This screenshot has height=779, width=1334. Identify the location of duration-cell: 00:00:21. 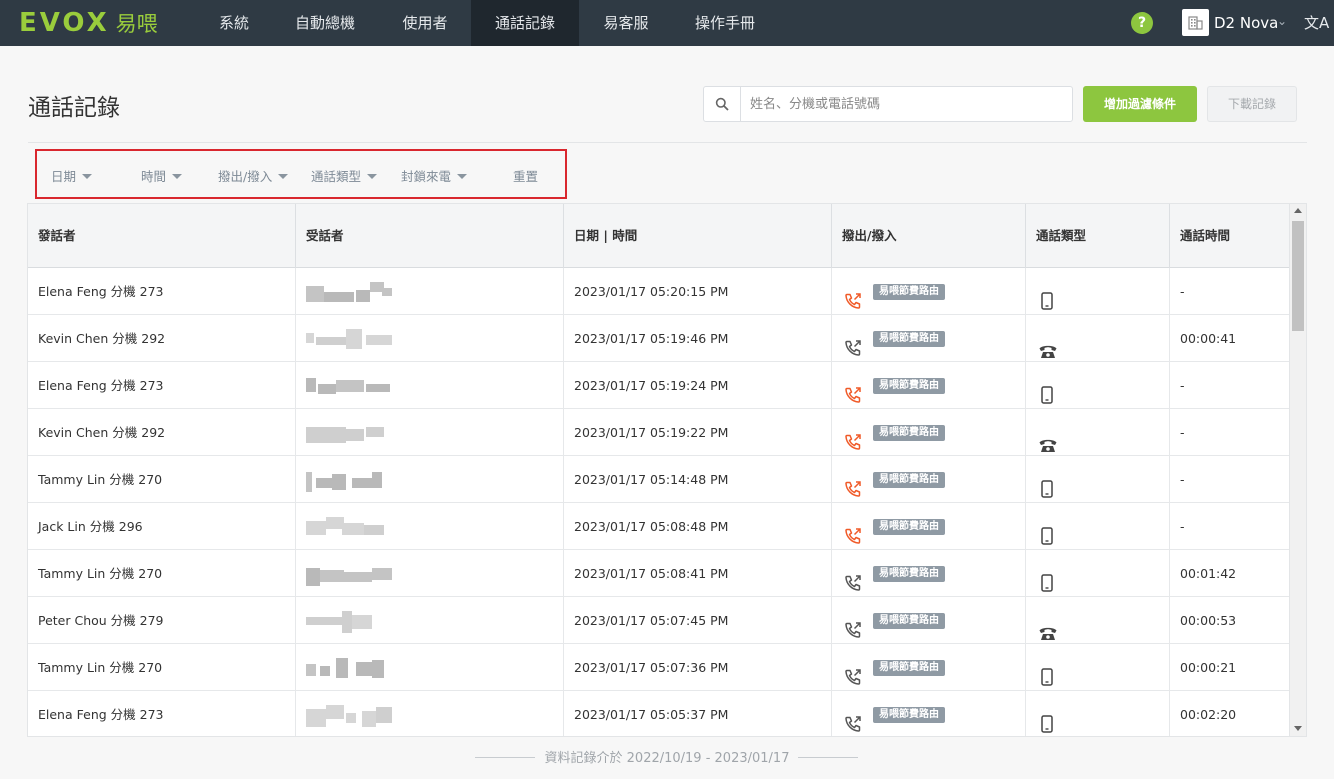
(1208, 667).